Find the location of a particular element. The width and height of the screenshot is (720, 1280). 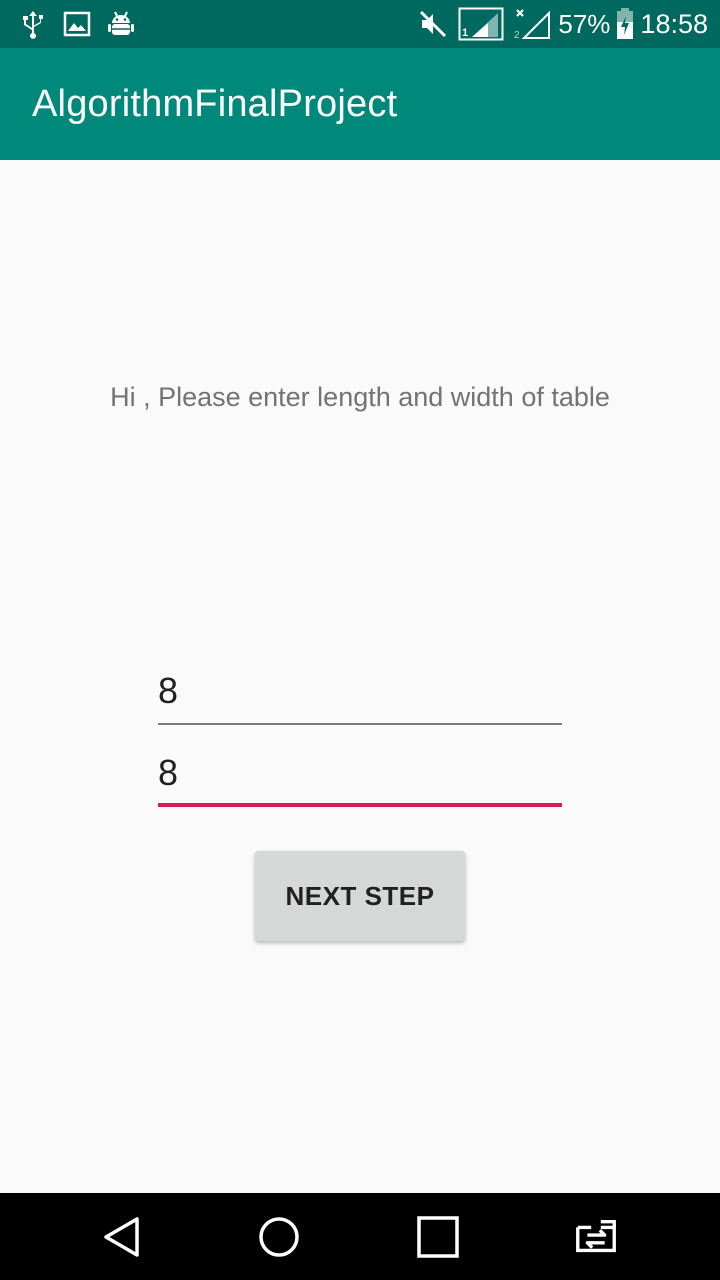

signal-sim1-icon: 1 is located at coordinates (481, 24).